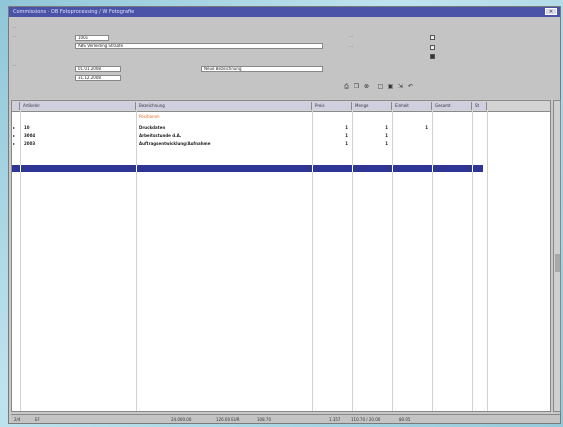 The height and width of the screenshot is (427, 563). What do you see at coordinates (98, 78) in the screenshot?
I see `date-to-field: 31.12.2008` at bounding box center [98, 78].